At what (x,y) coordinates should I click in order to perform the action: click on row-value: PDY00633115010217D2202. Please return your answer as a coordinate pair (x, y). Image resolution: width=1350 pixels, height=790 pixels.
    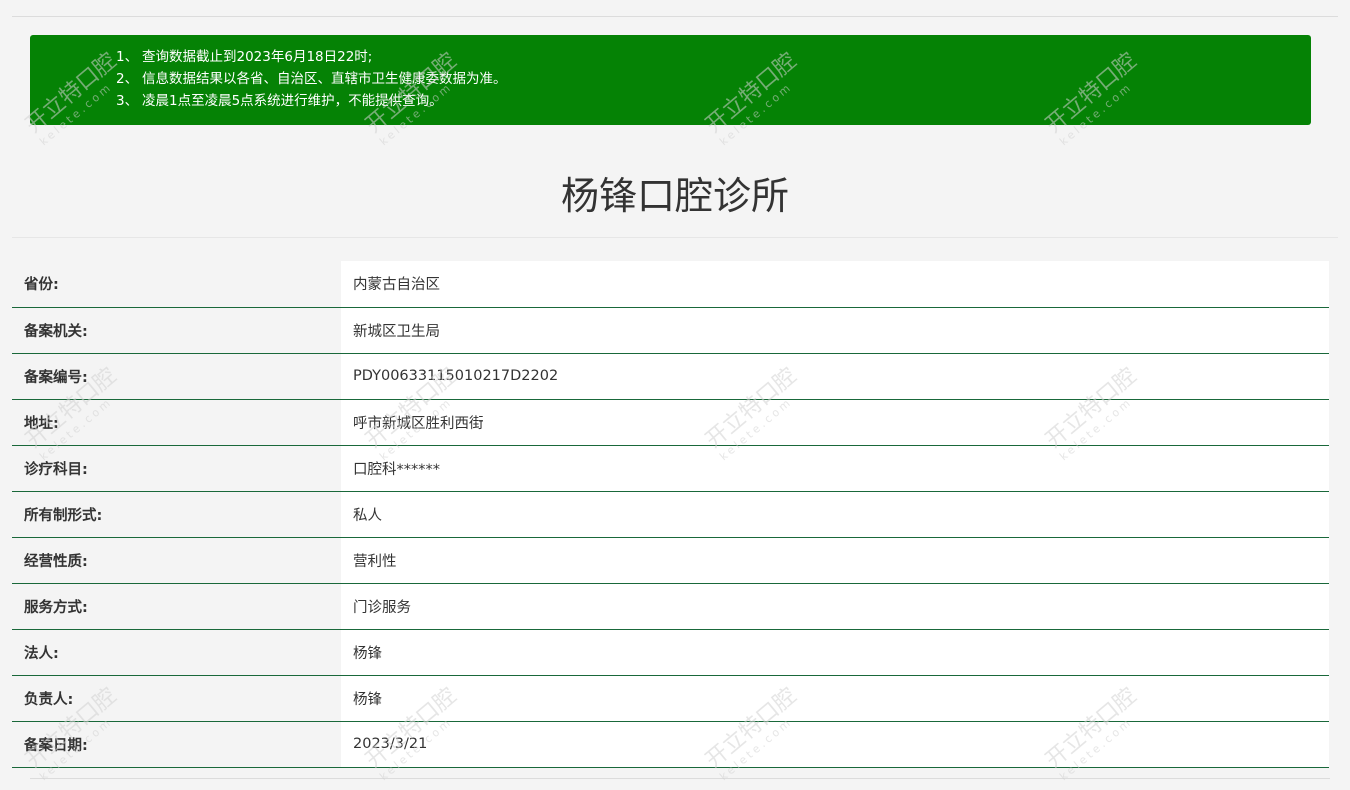
    Looking at the image, I should click on (835, 376).